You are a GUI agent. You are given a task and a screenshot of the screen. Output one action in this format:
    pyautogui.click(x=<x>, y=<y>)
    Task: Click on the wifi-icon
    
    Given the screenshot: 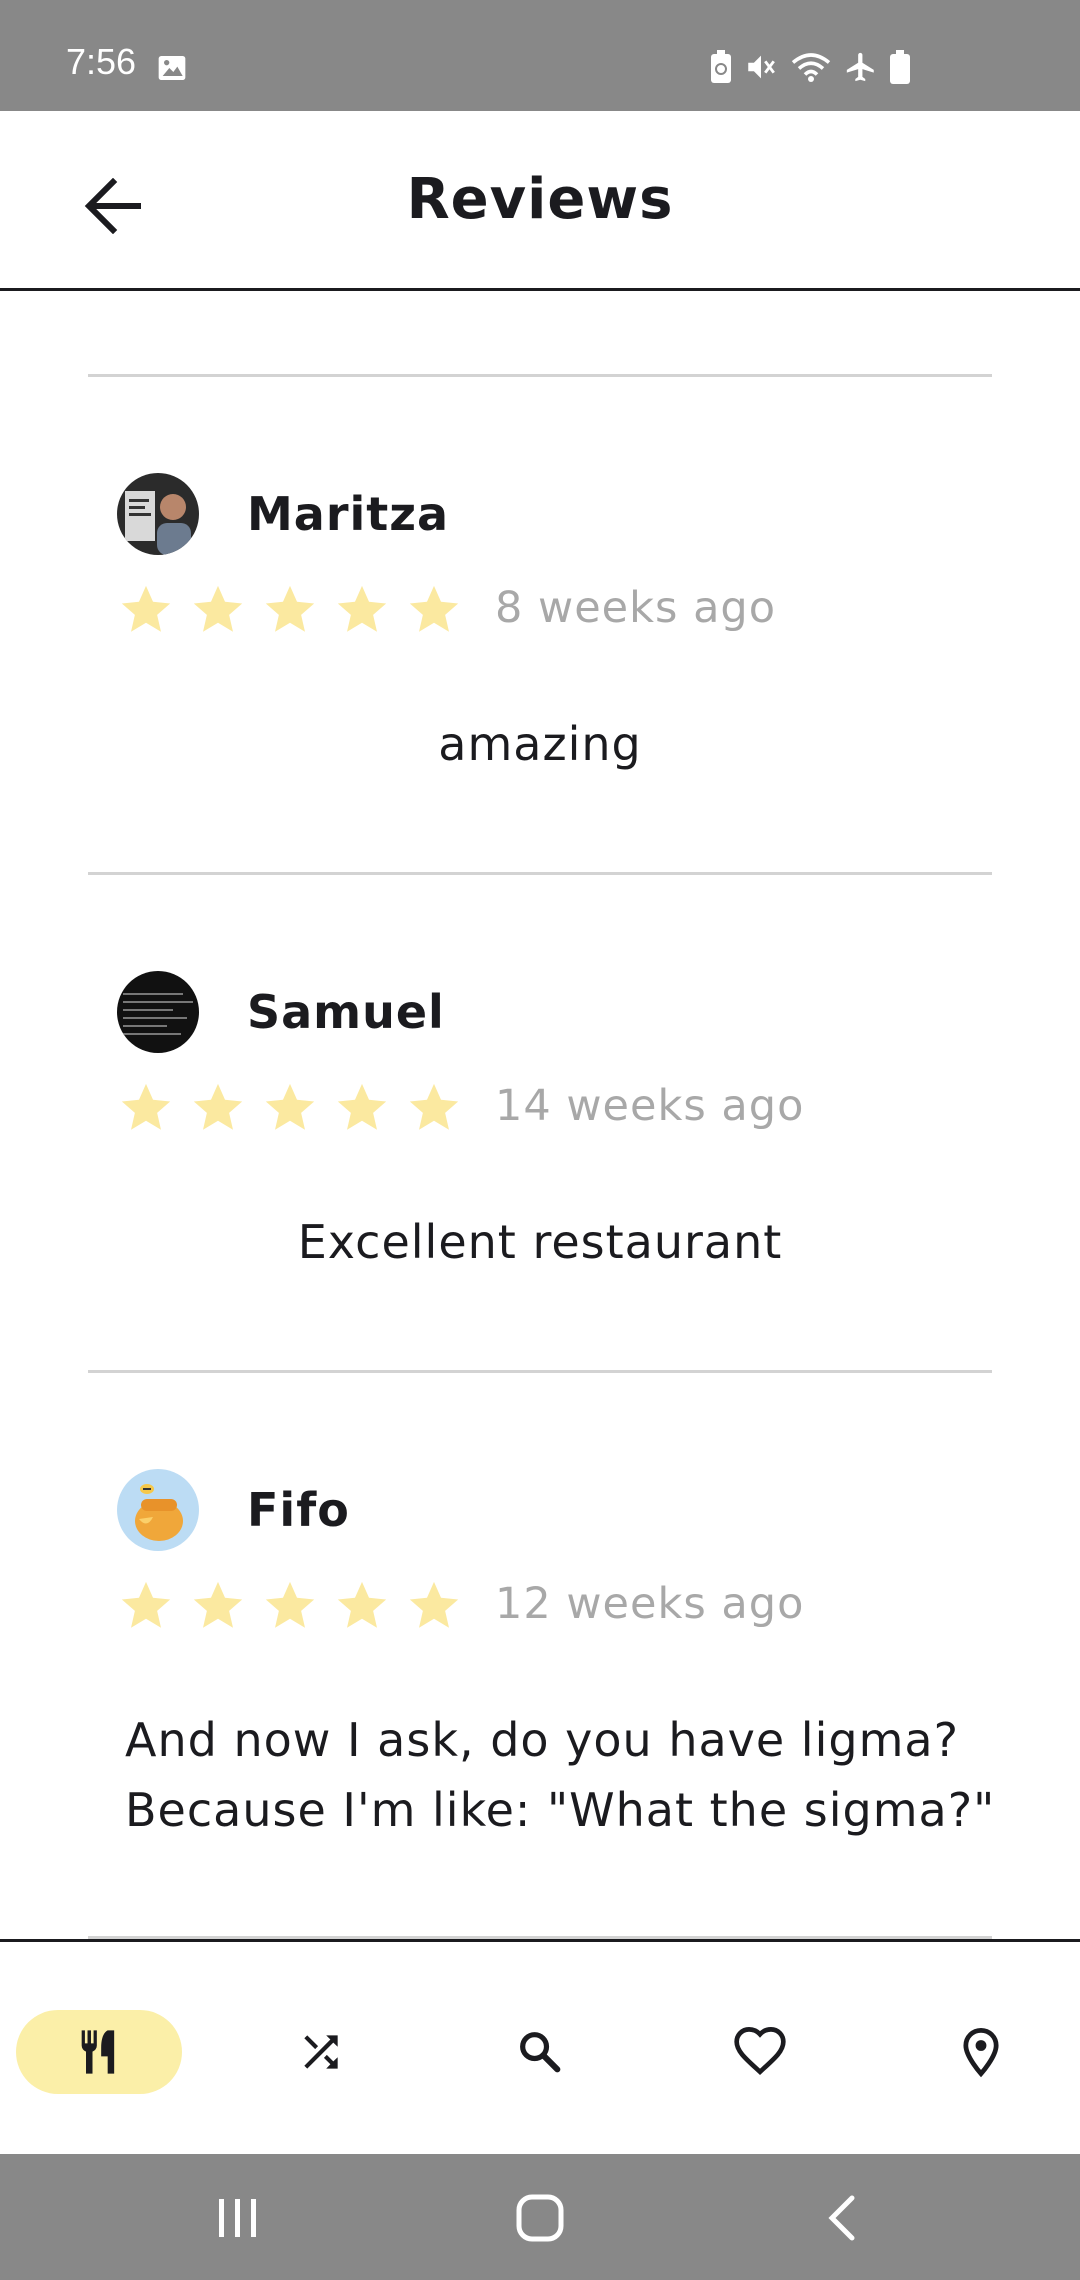 What is the action you would take?
    pyautogui.click(x=811, y=67)
    